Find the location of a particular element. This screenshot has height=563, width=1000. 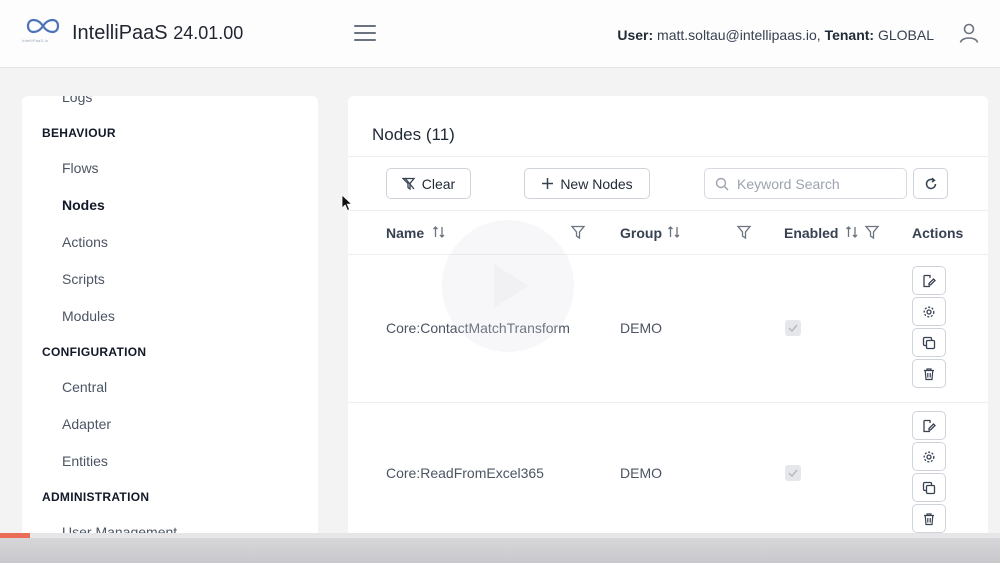

refresh-icon is located at coordinates (930, 183).